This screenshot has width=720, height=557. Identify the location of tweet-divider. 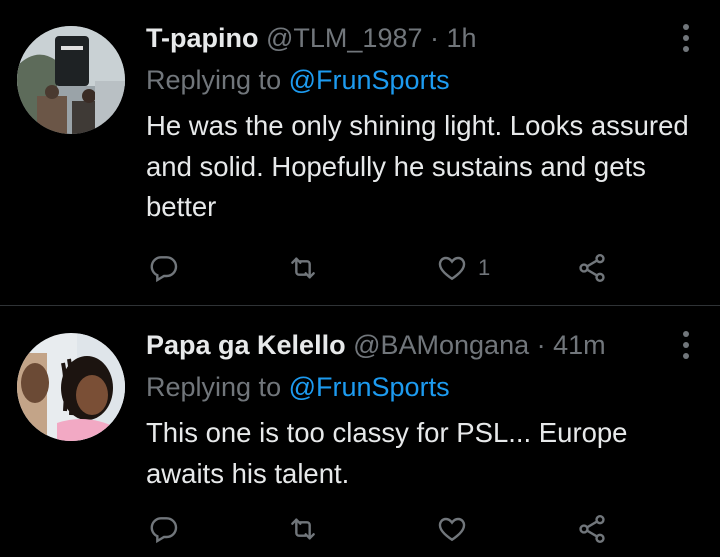
(360, 305).